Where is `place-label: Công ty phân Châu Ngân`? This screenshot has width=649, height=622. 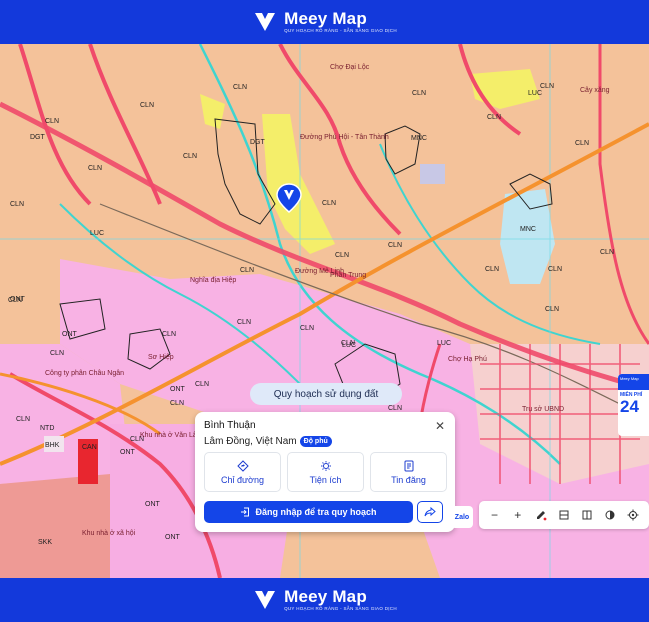
place-label: Công ty phân Châu Ngân is located at coordinates (84, 373).